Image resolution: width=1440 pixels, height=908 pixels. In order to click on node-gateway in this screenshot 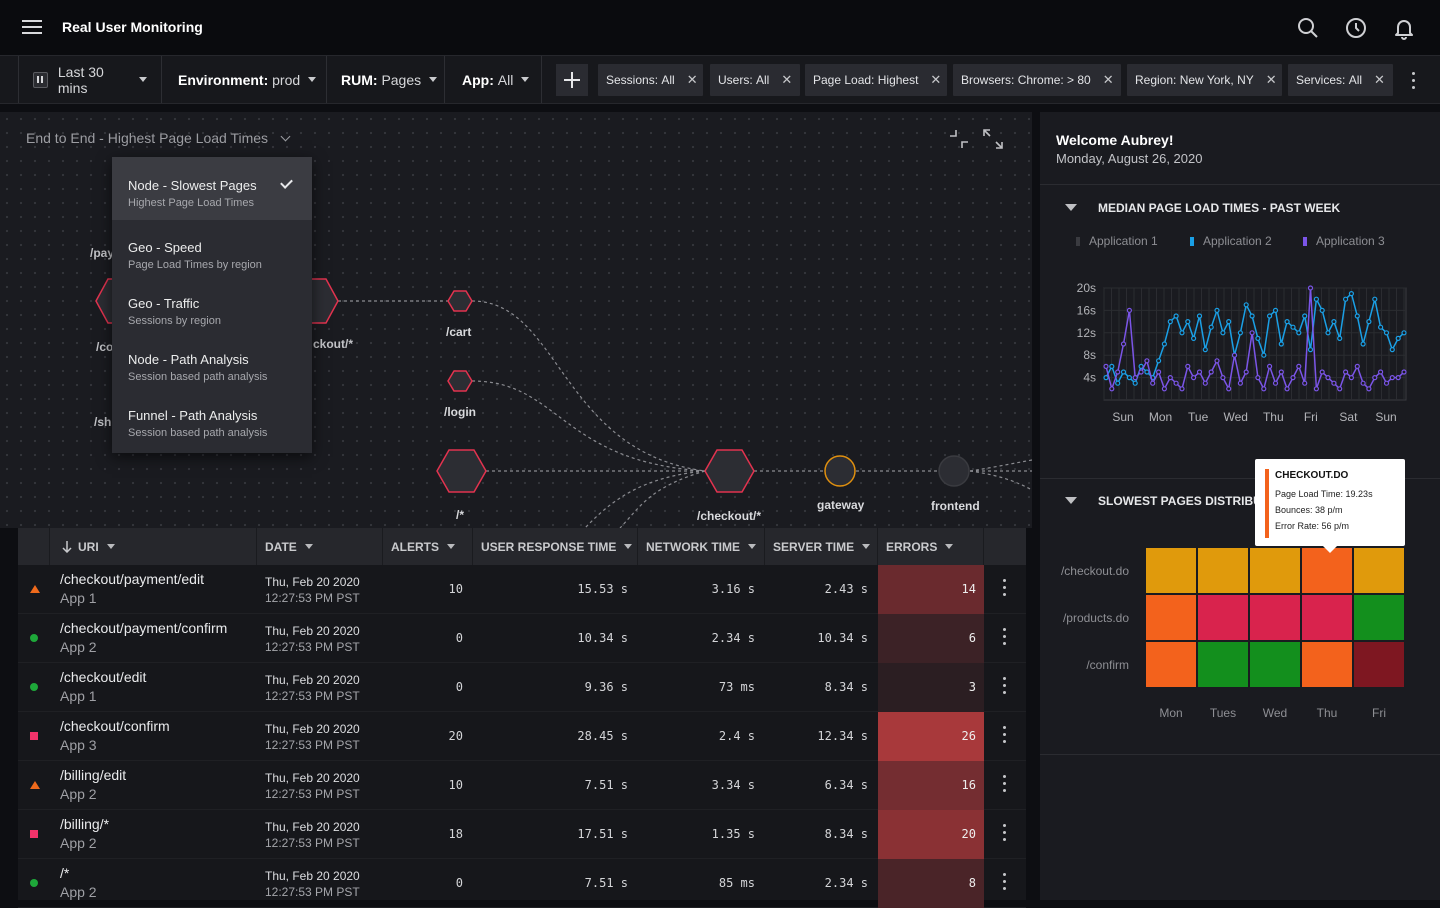, I will do `click(840, 471)`.